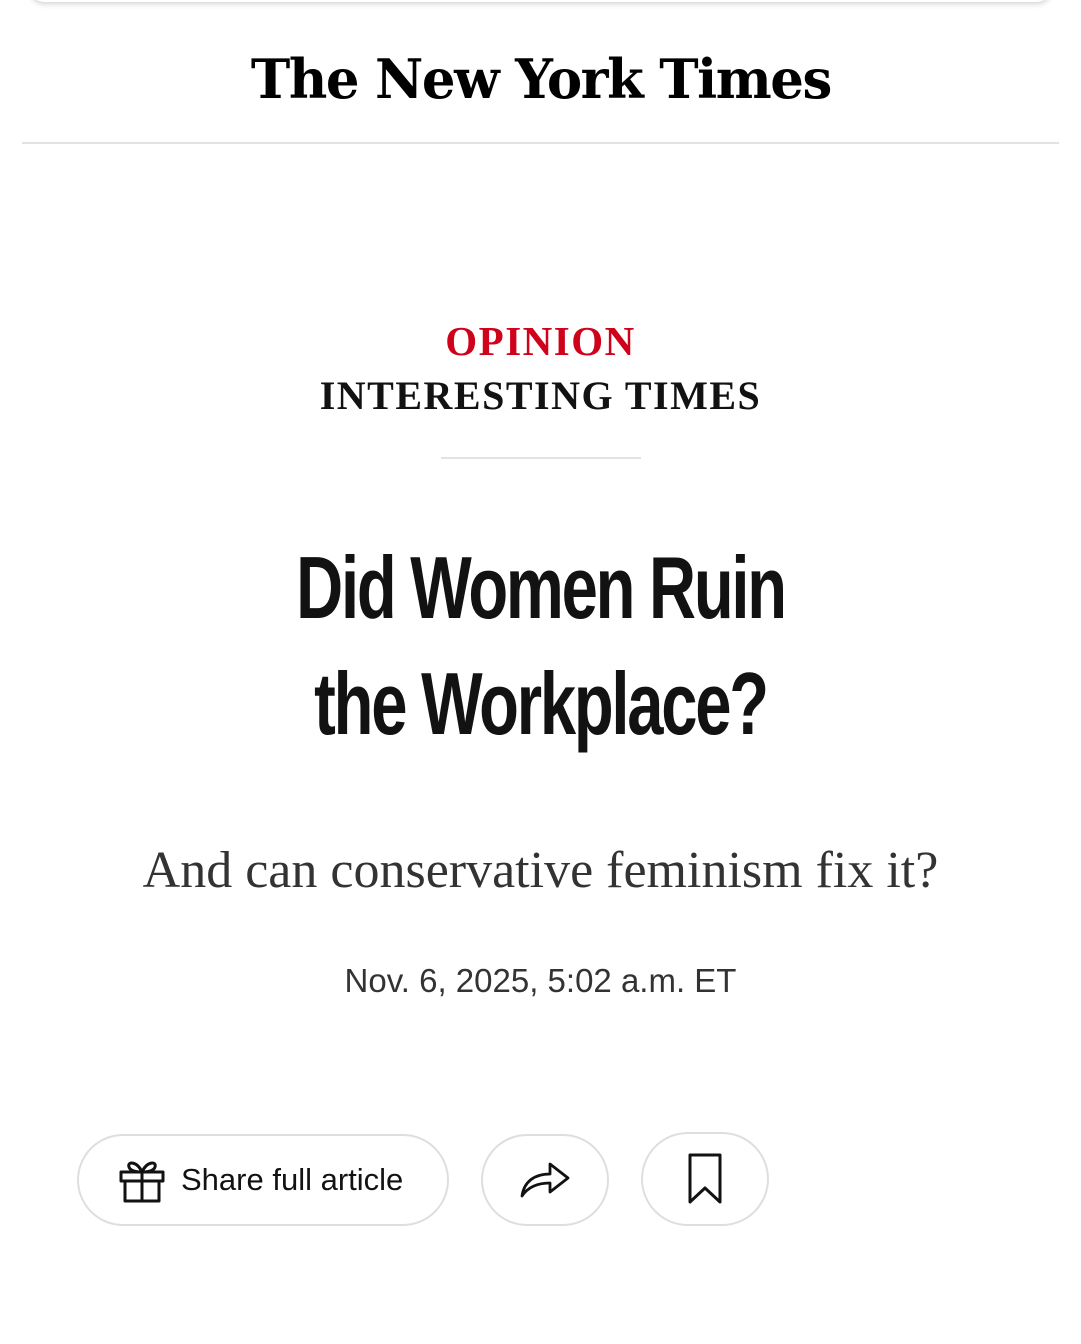  I want to click on save-button, so click(705, 1179).